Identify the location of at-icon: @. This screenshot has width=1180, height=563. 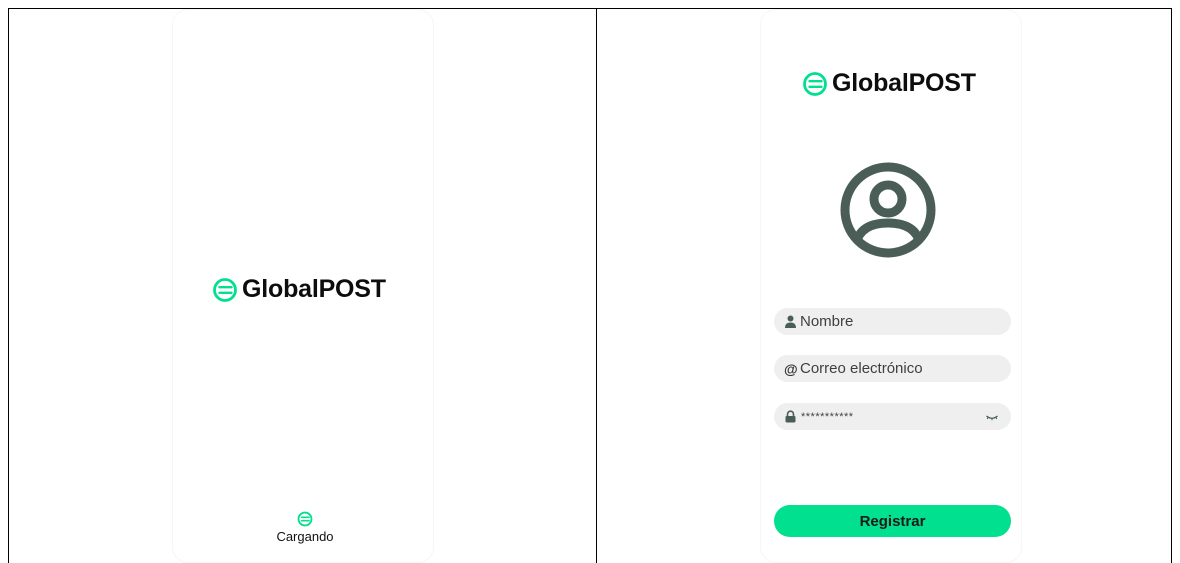
(791, 368).